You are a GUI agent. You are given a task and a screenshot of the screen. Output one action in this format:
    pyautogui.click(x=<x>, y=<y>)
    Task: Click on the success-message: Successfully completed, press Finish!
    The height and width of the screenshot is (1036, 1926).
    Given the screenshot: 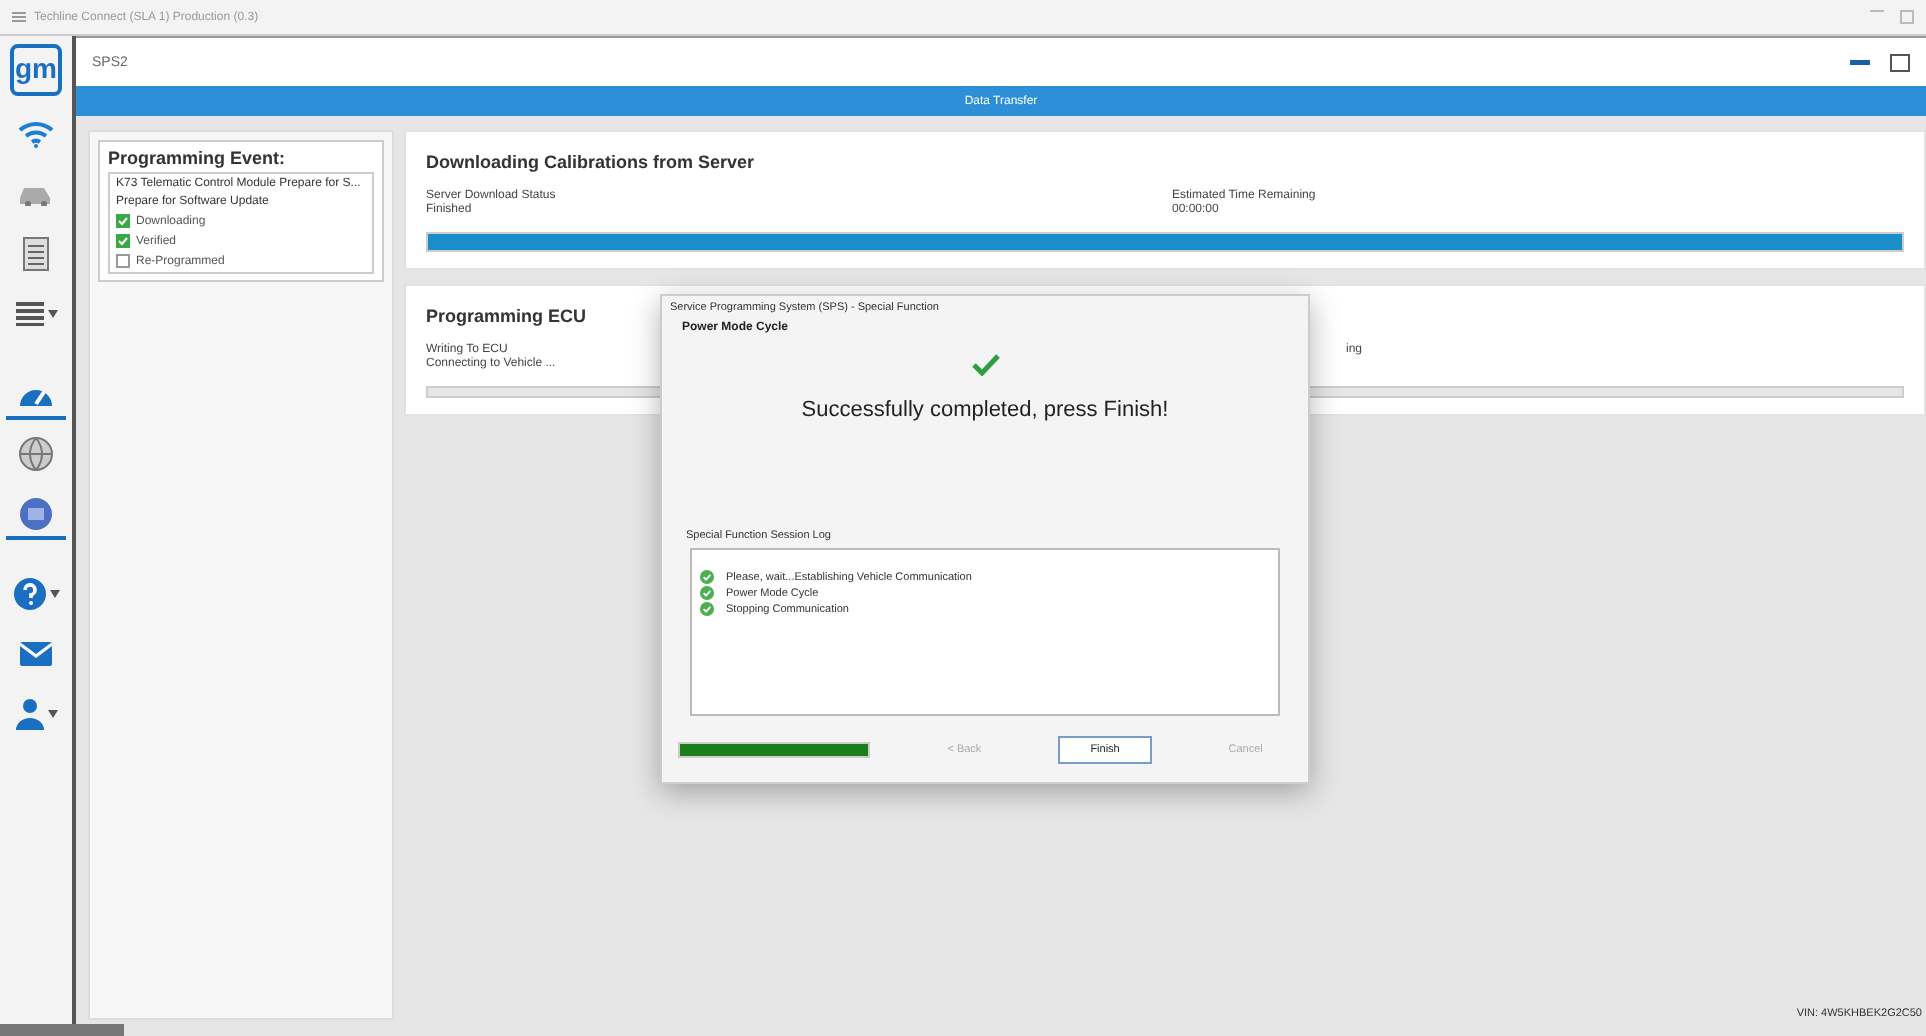 What is the action you would take?
    pyautogui.click(x=985, y=410)
    